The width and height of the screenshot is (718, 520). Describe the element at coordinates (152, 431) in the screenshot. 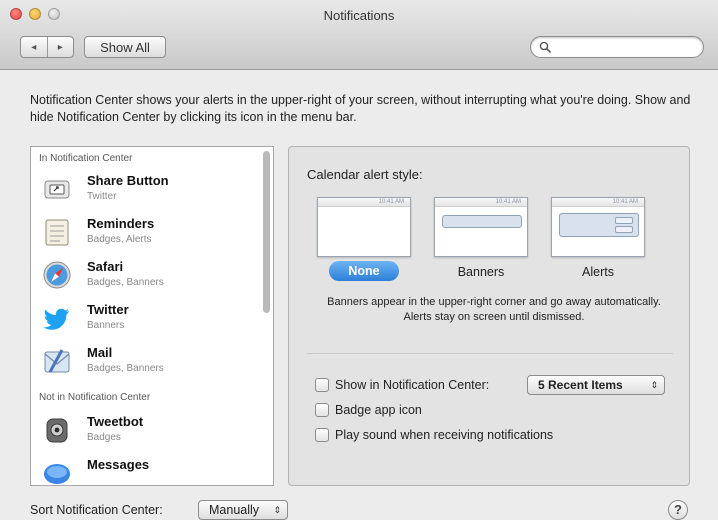

I see `app-item-tweetbot: Tweetbot Badges` at that location.